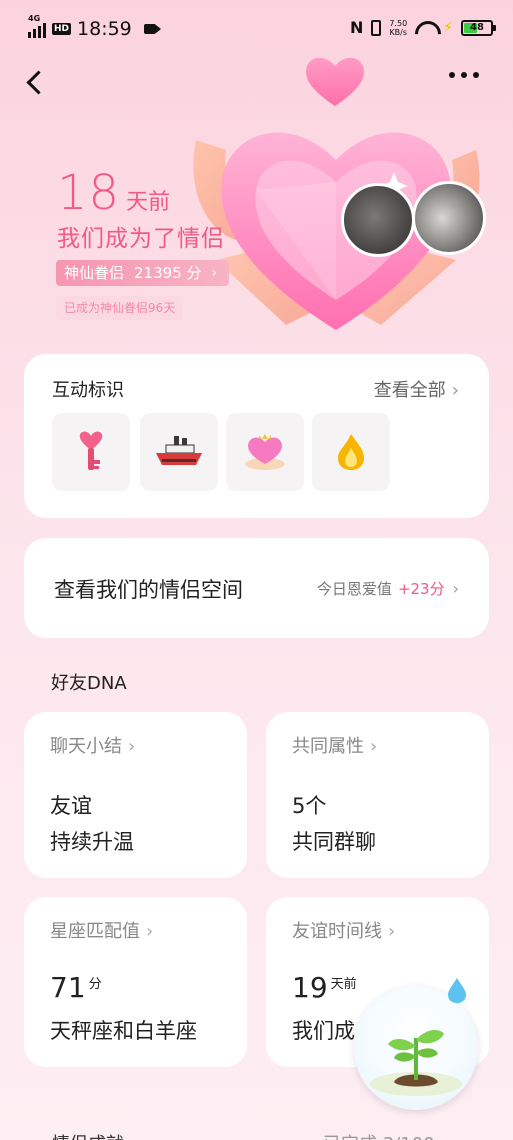 The image size is (513, 1140). What do you see at coordinates (88, 1135) in the screenshot?
I see `couple-achievements-title: 情侣成就` at bounding box center [88, 1135].